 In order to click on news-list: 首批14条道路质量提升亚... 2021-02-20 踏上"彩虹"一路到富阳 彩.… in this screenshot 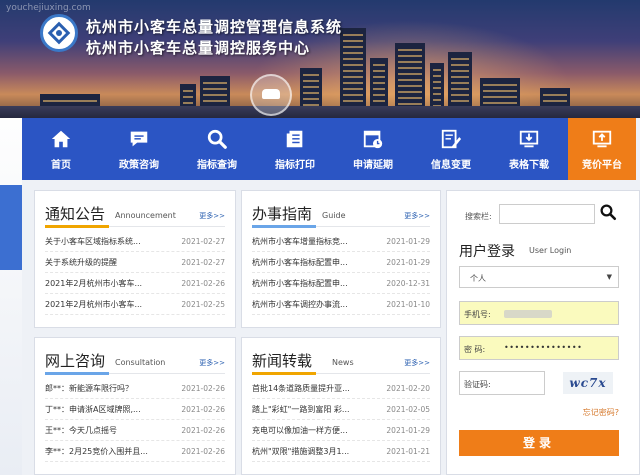, I will do `click(341, 420)`.